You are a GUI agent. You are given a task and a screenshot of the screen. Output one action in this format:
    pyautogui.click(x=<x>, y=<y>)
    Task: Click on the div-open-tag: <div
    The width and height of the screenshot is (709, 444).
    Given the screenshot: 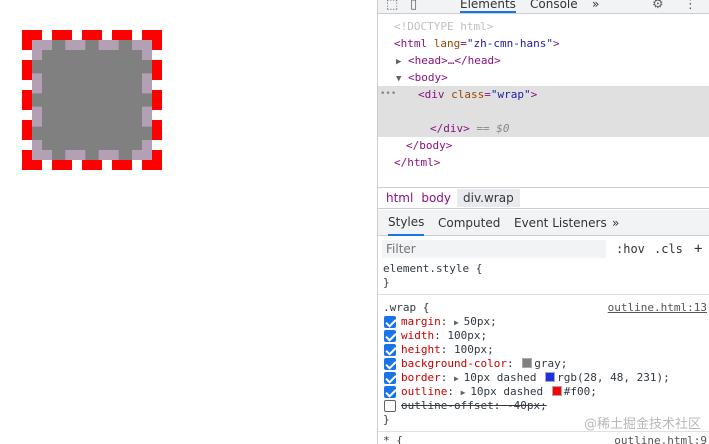 What is the action you would take?
    pyautogui.click(x=431, y=94)
    